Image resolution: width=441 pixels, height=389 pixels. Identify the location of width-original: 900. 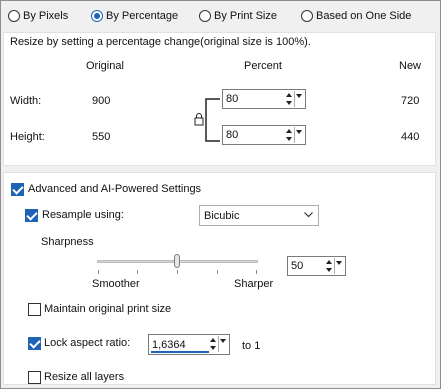
(101, 101).